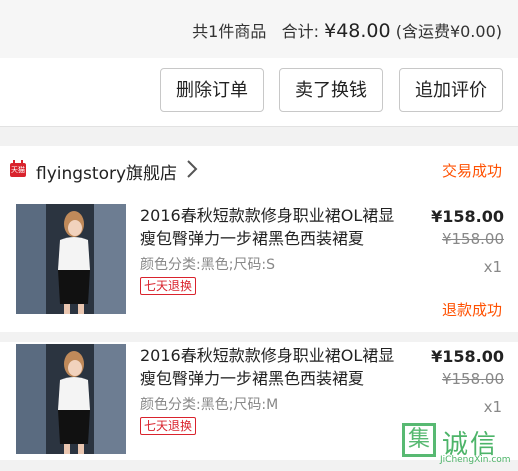 Image resolution: width=518 pixels, height=471 pixels. Describe the element at coordinates (259, 170) in the screenshot. I see `shop-header: 天猫 flyingstory旗舰店 交易成功` at that location.